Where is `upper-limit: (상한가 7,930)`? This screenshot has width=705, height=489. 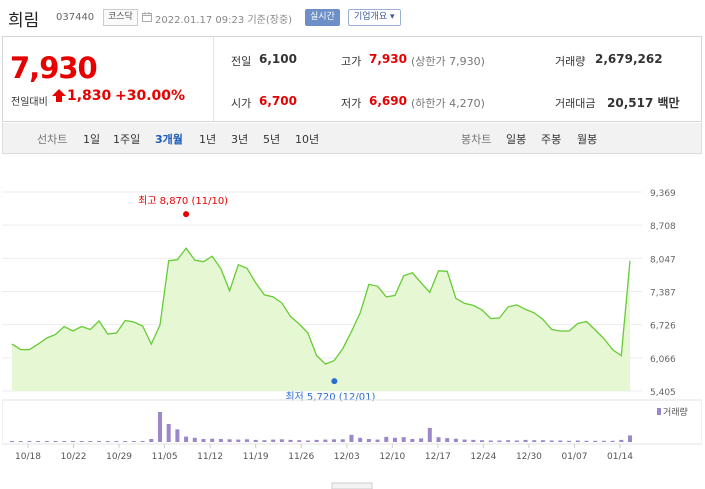 upper-limit: (상한가 7,930) is located at coordinates (448, 61).